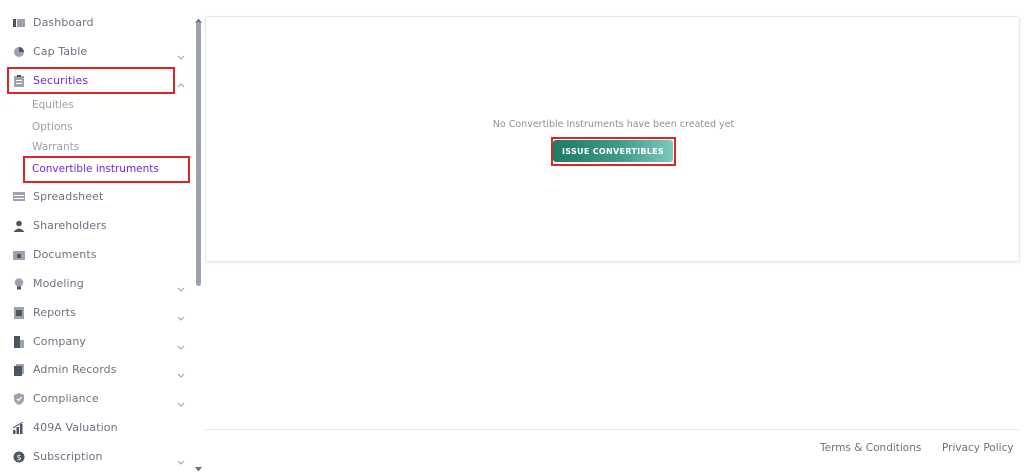 This screenshot has height=476, width=1024. I want to click on scrollbar-thumb, so click(198, 154).